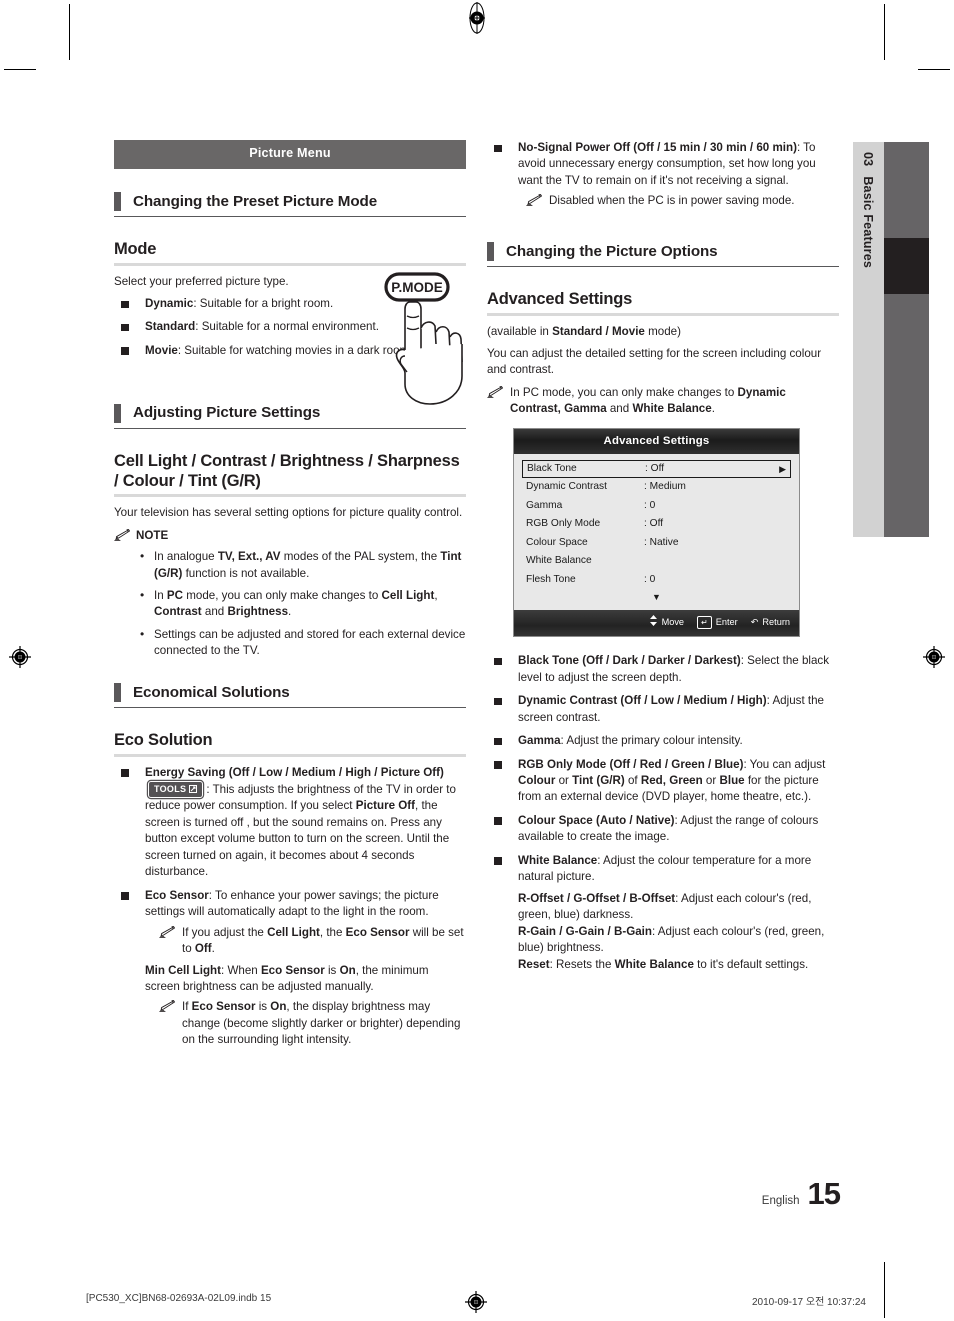  I want to click on crop-mark-top-right-v, so click(885, 32).